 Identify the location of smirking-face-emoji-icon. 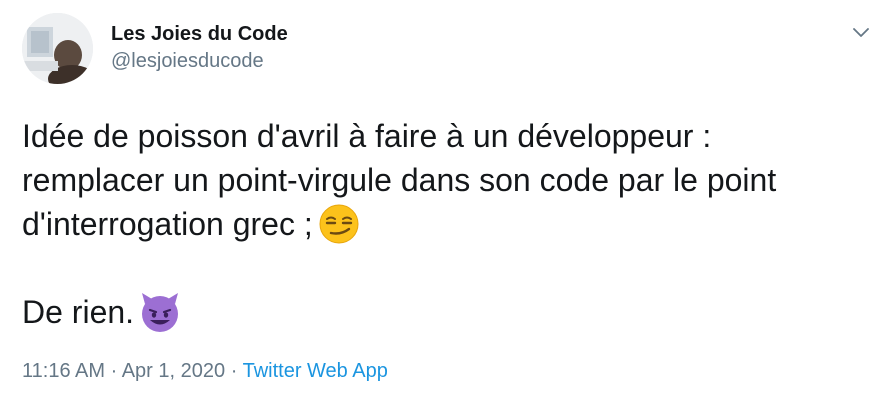
(339, 224).